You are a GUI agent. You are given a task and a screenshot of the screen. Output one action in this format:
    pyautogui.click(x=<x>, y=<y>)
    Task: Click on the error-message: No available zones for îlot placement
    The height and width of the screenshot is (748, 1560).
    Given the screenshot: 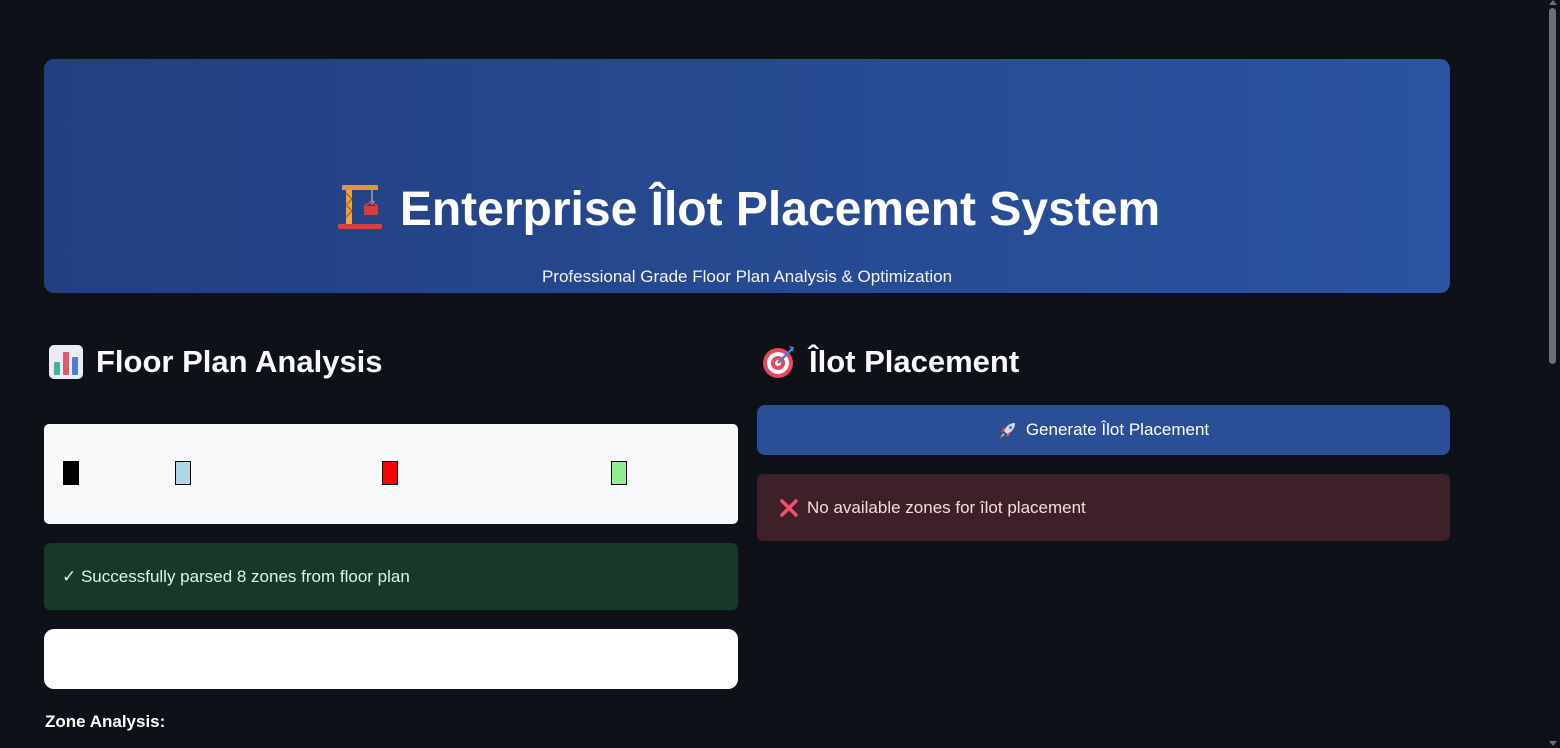 What is the action you would take?
    pyautogui.click(x=946, y=507)
    